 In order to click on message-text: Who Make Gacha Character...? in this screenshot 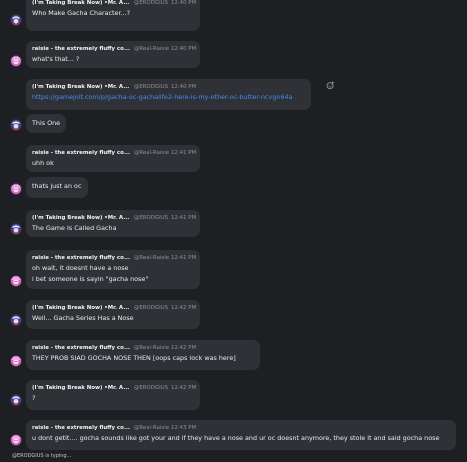, I will do `click(81, 13)`.